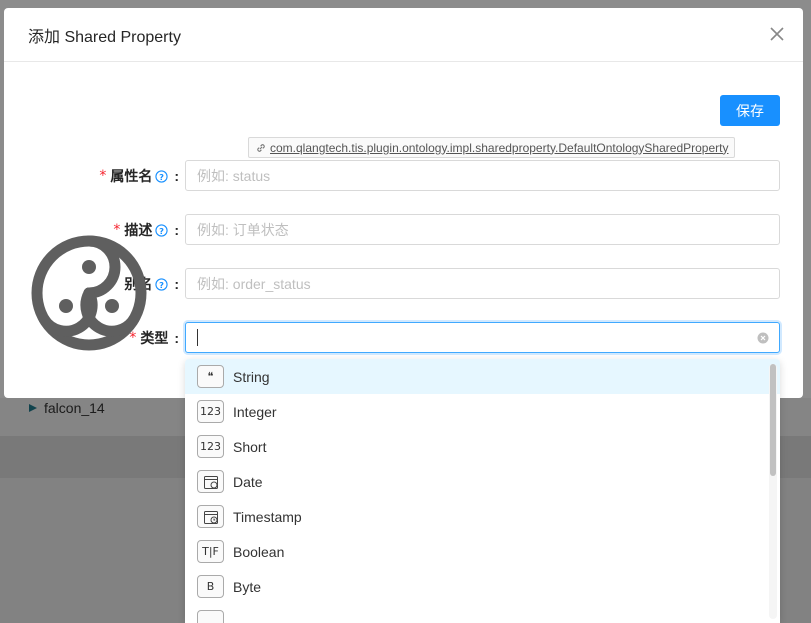 This screenshot has width=811, height=623. What do you see at coordinates (259, 551) in the screenshot?
I see `type-option-label: Boolean` at bounding box center [259, 551].